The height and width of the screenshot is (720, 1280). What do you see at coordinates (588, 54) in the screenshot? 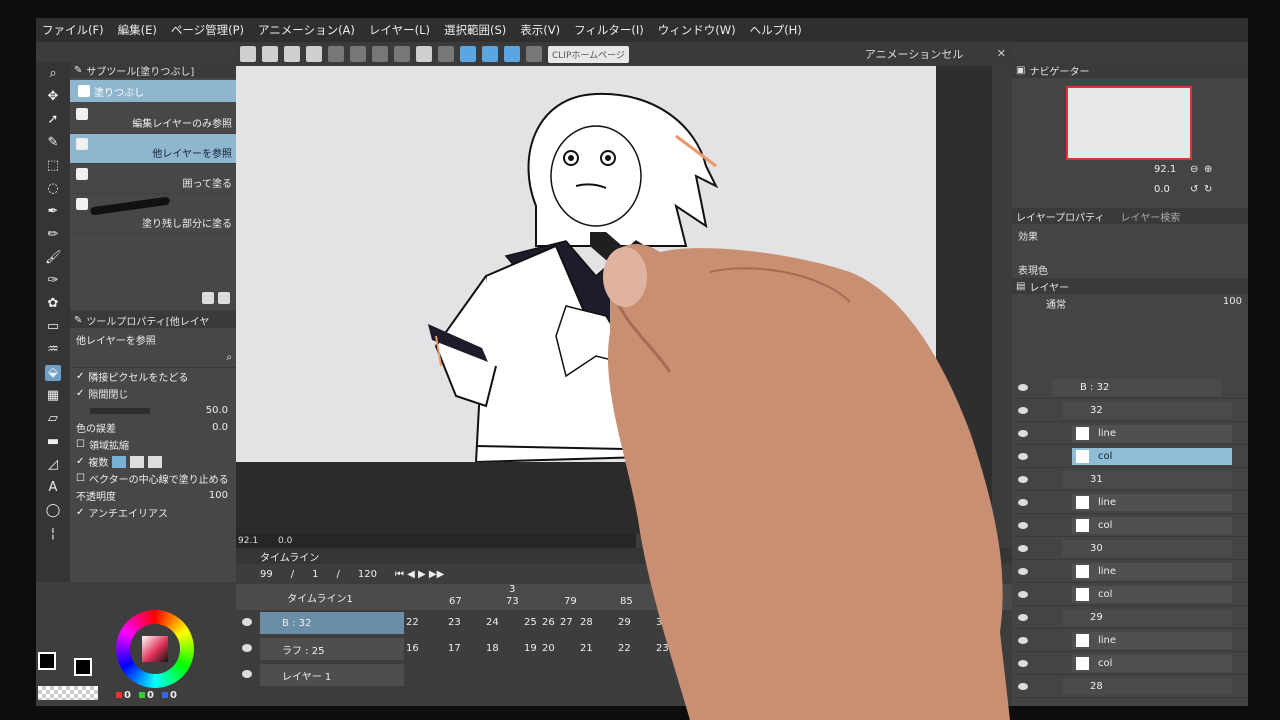
I see `clip-homepage-button: CLIPホームページ` at bounding box center [588, 54].